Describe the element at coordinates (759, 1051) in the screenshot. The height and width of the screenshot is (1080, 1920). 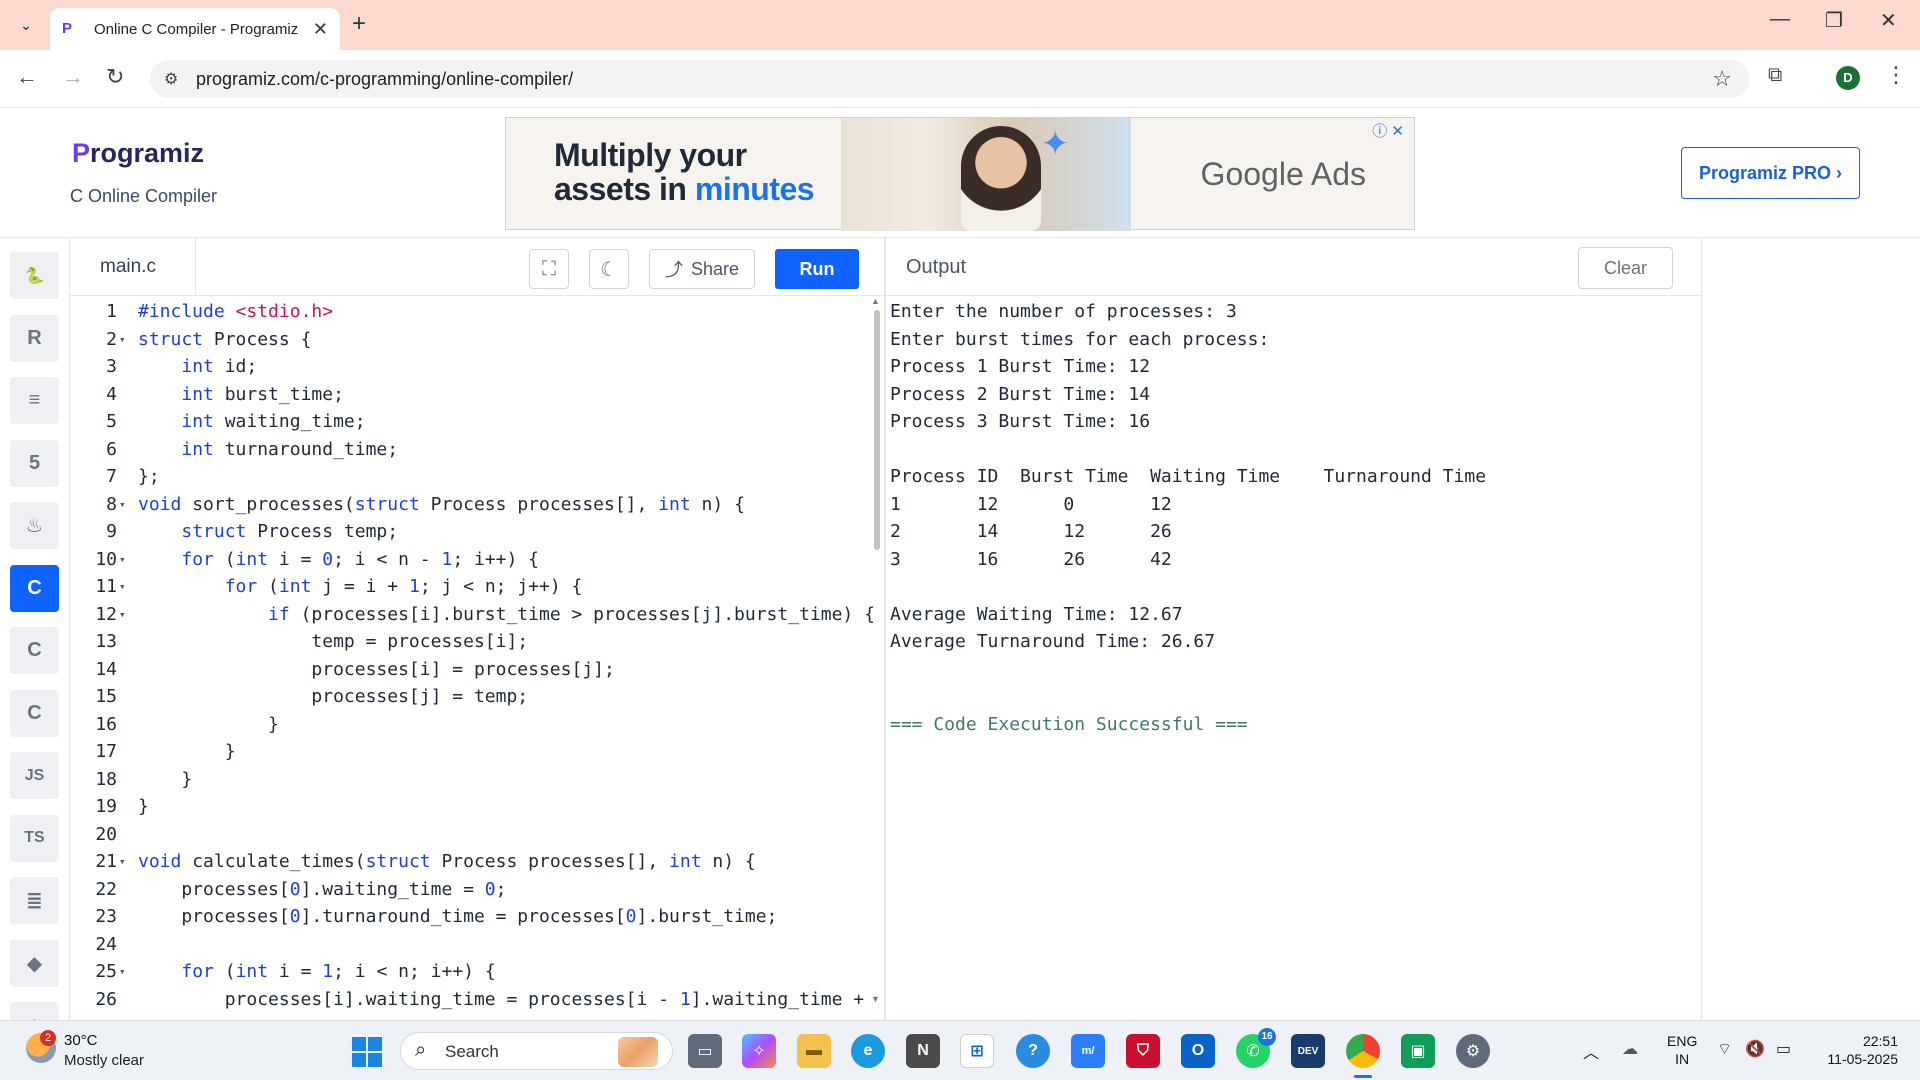
I see `copilot-icon: ✧` at that location.